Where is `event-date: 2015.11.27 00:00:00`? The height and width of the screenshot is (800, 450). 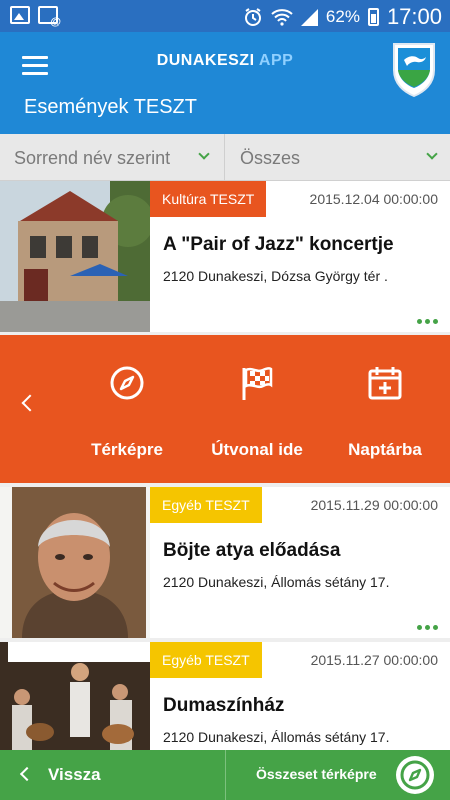
event-date: 2015.11.27 00:00:00 is located at coordinates (374, 660).